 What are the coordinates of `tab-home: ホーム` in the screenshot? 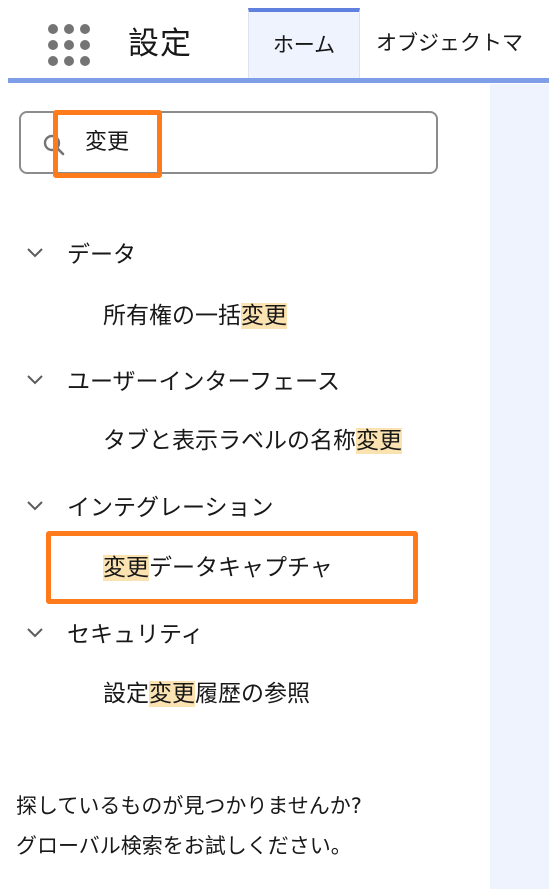 It's located at (304, 43).